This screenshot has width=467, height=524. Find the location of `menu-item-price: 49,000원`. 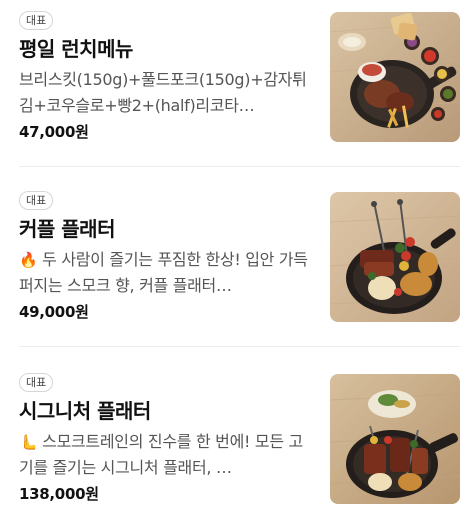

menu-item-price: 49,000원 is located at coordinates (54, 312).